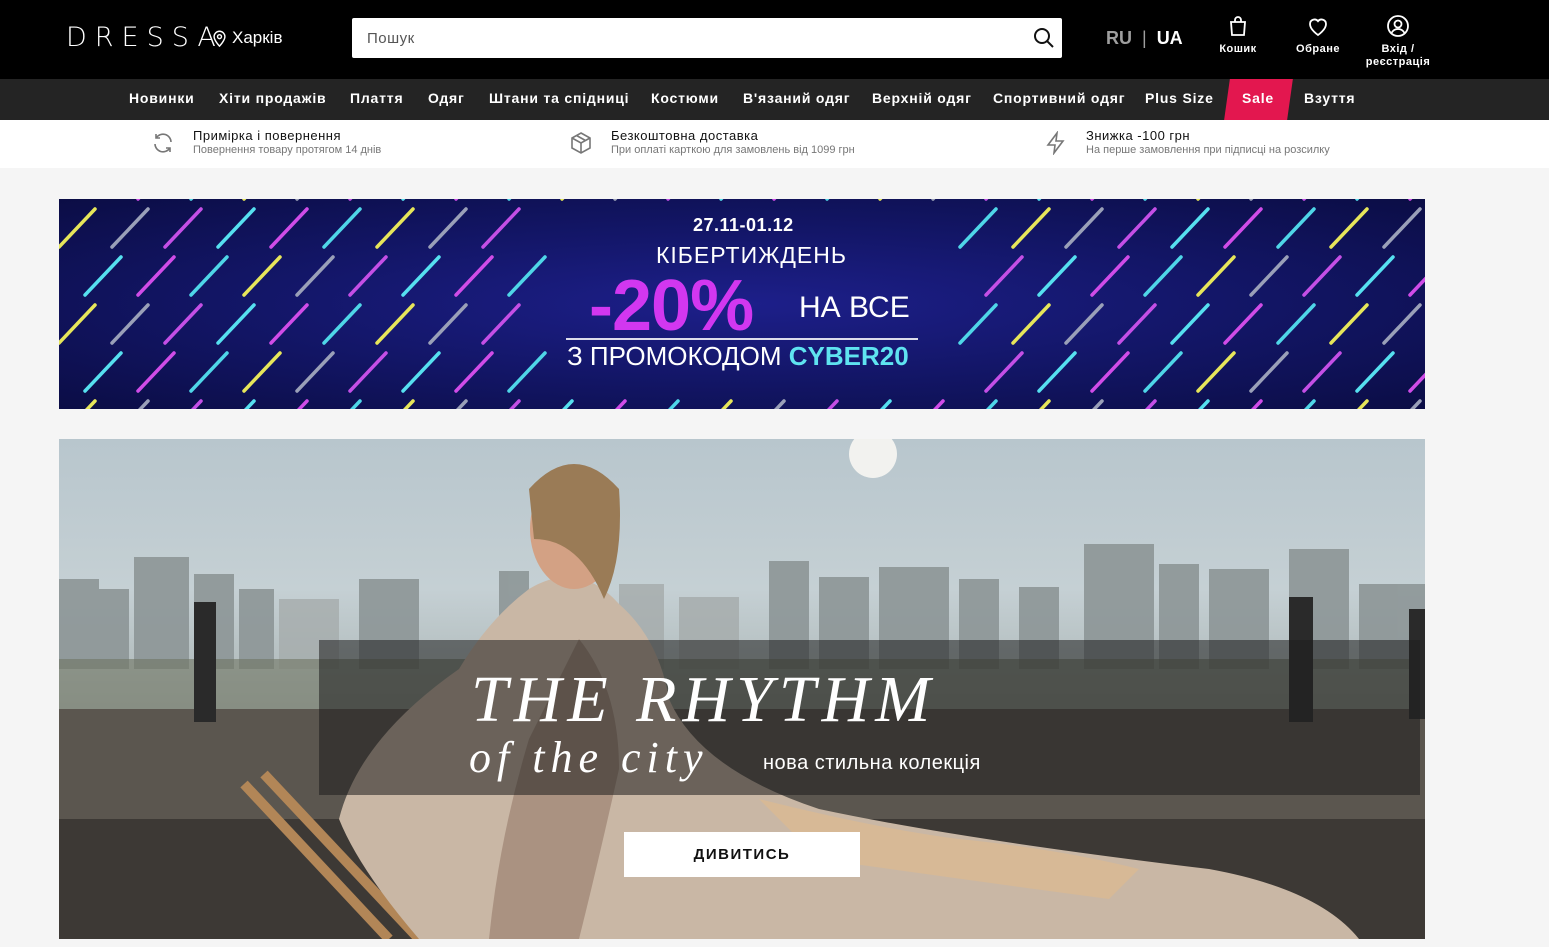 Image resolution: width=1549 pixels, height=947 pixels. I want to click on favorites-label: Обране, so click(1318, 49).